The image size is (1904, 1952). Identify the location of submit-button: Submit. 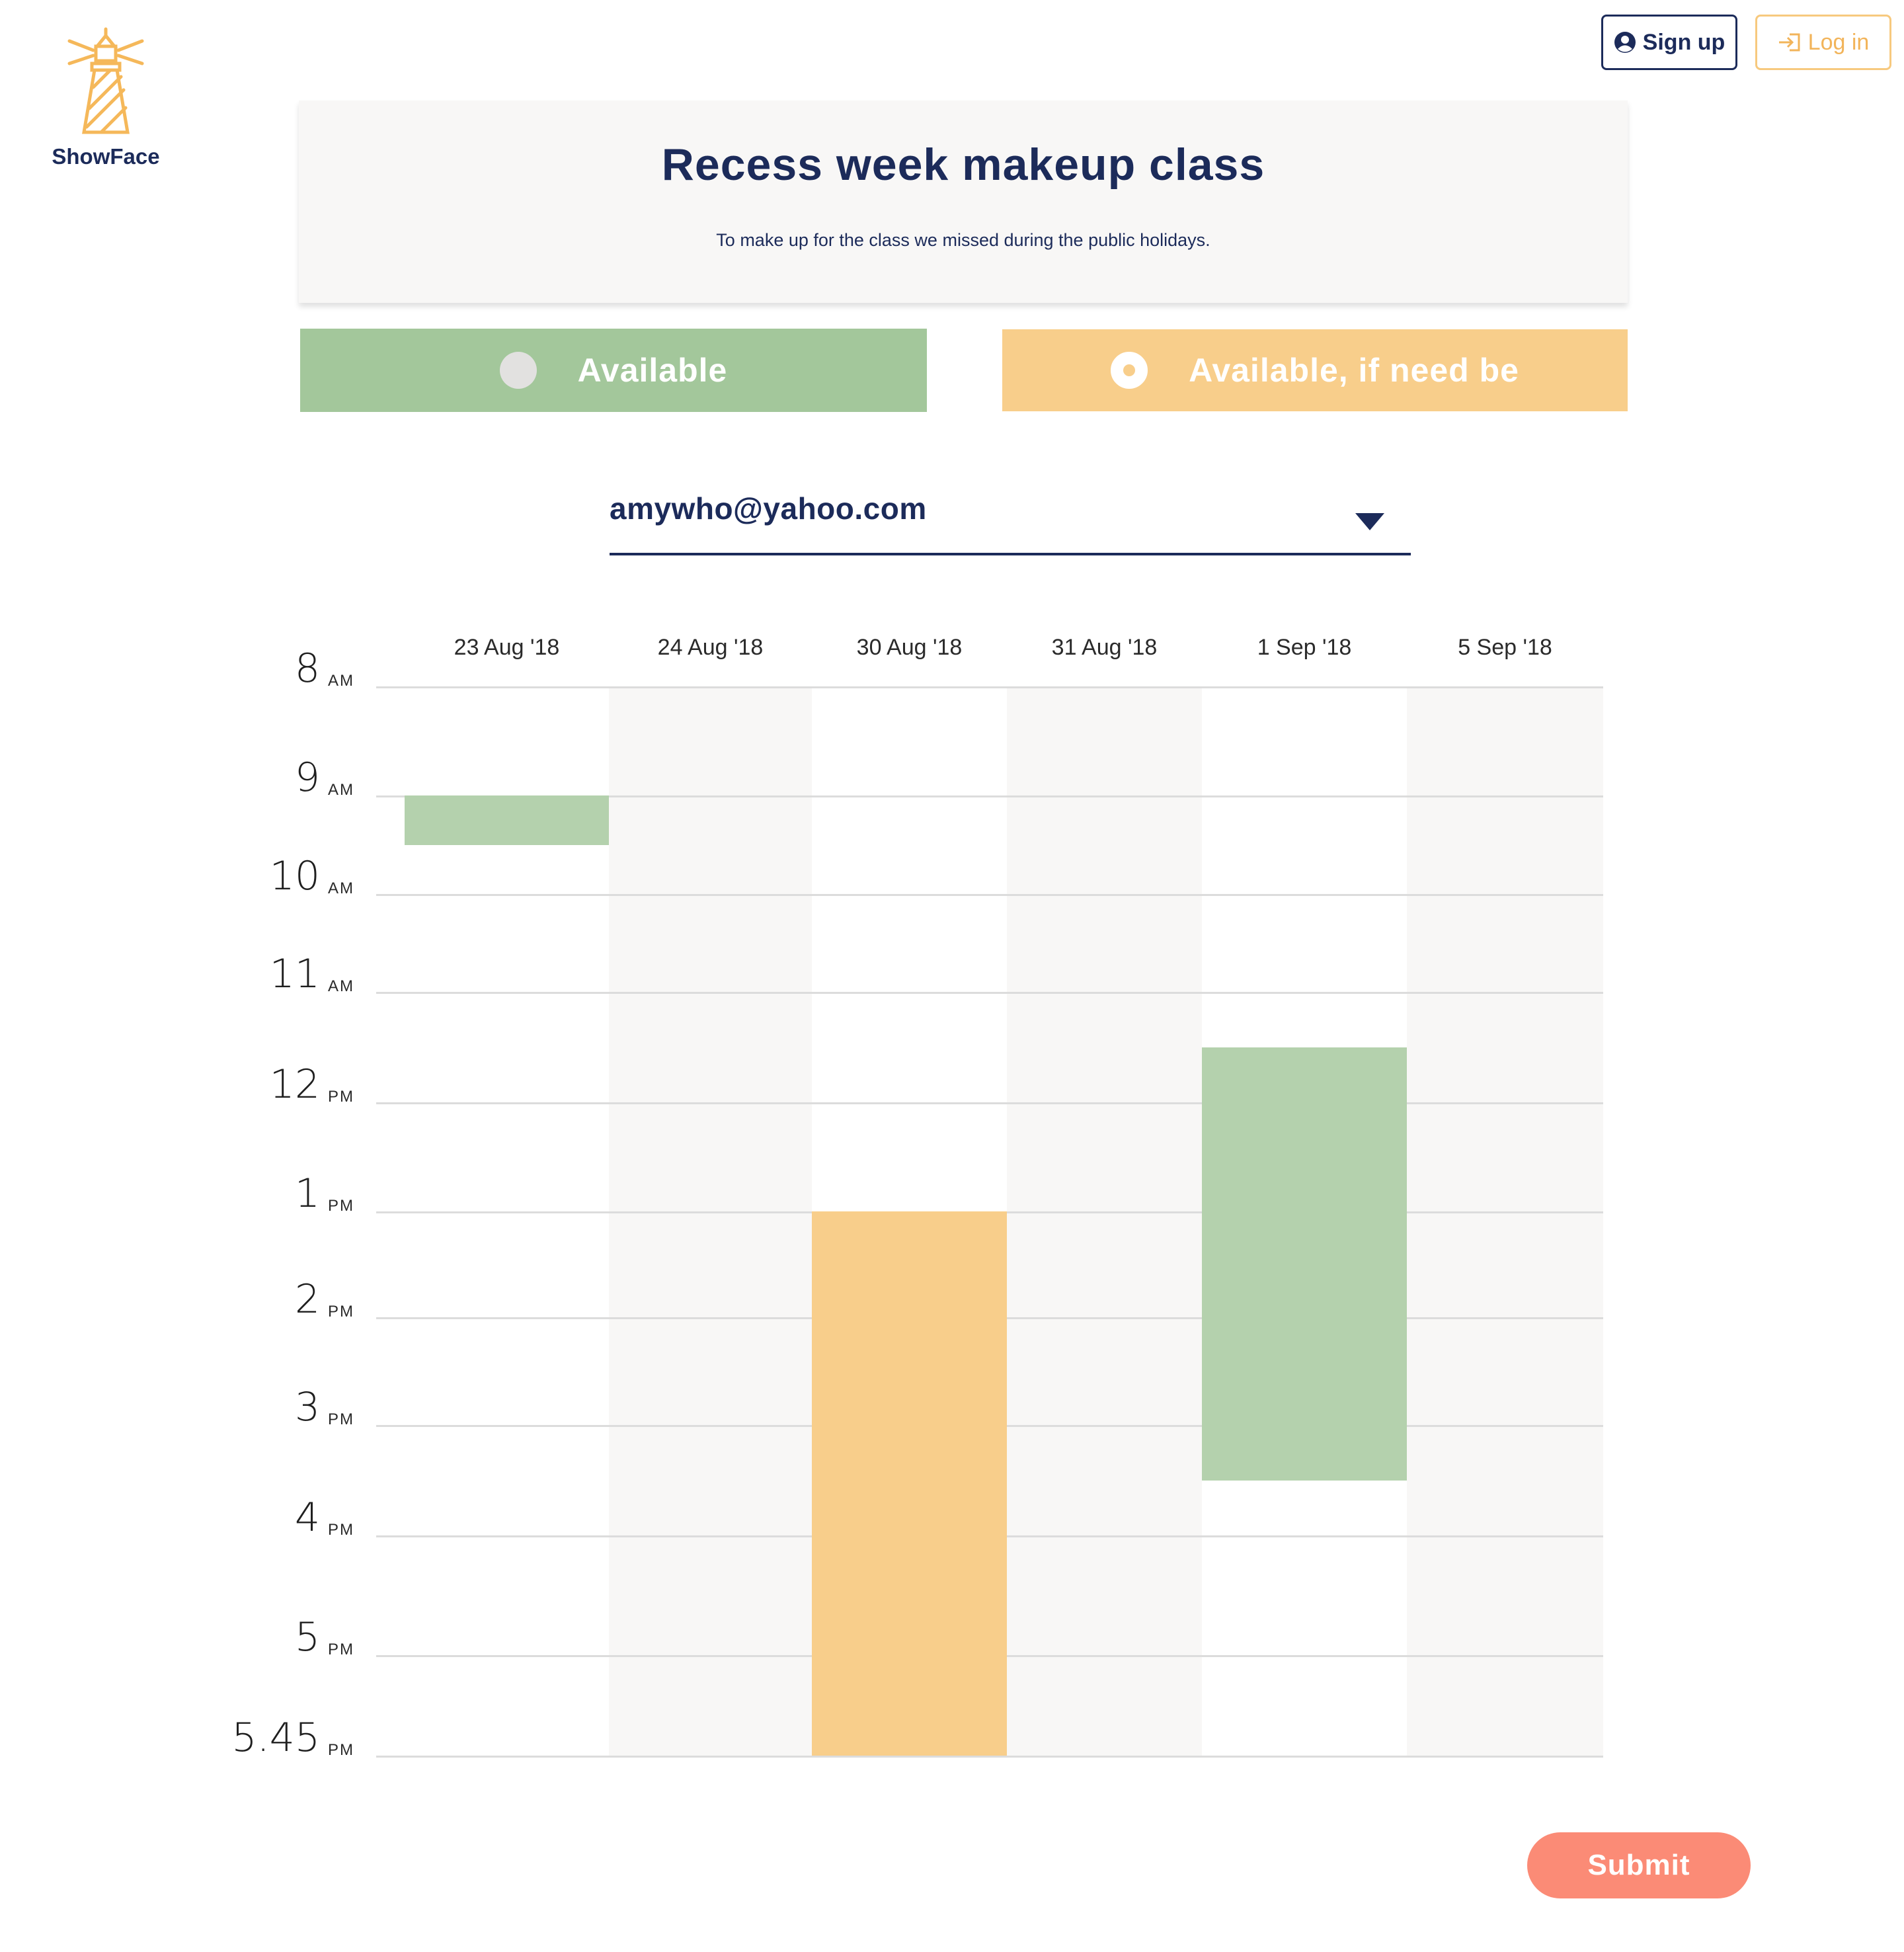
(1639, 1865).